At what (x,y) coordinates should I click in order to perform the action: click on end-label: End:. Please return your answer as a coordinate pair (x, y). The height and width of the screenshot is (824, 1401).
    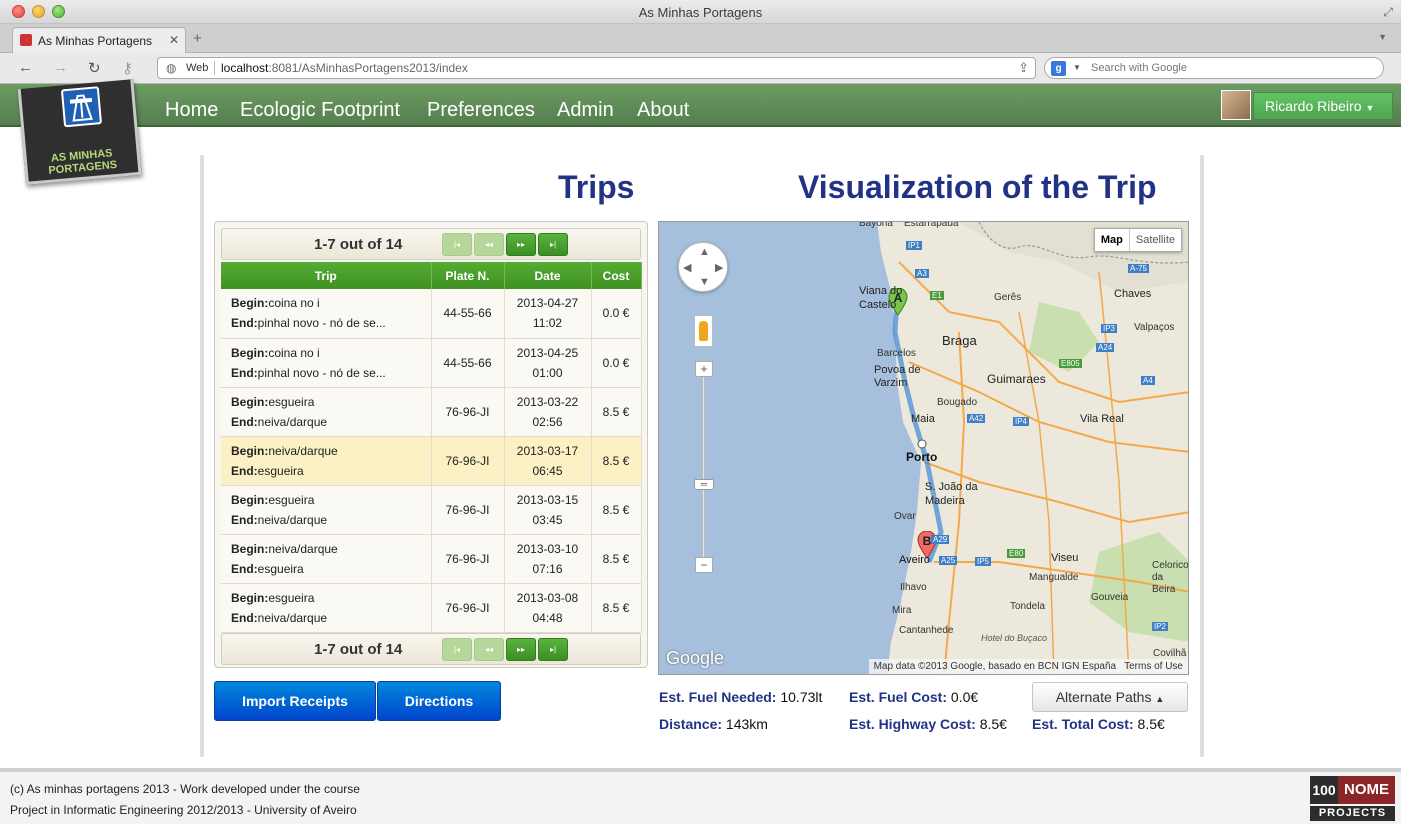
    Looking at the image, I should click on (244, 421).